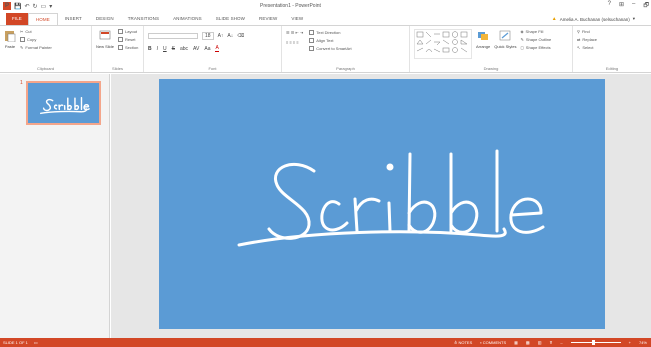 The height and width of the screenshot is (347, 651). What do you see at coordinates (230, 36) in the screenshot?
I see `shrink-font-icon: A↓` at bounding box center [230, 36].